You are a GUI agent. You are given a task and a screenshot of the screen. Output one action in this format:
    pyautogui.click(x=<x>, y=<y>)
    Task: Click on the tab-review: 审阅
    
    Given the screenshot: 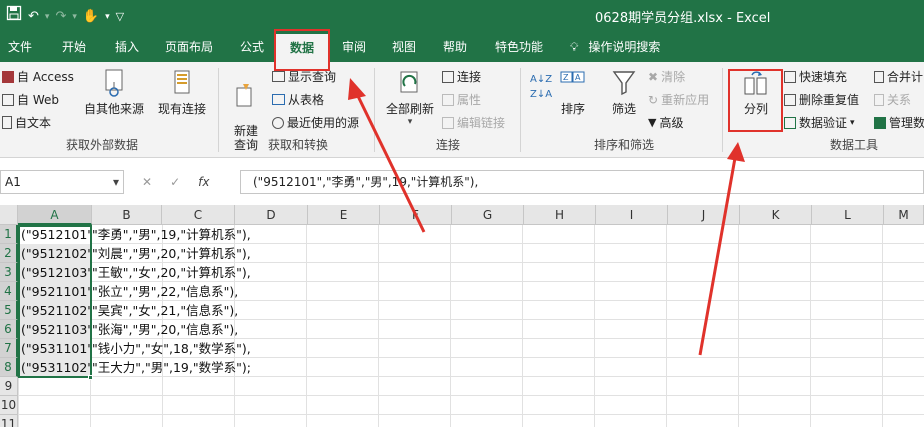 What is the action you would take?
    pyautogui.click(x=354, y=47)
    